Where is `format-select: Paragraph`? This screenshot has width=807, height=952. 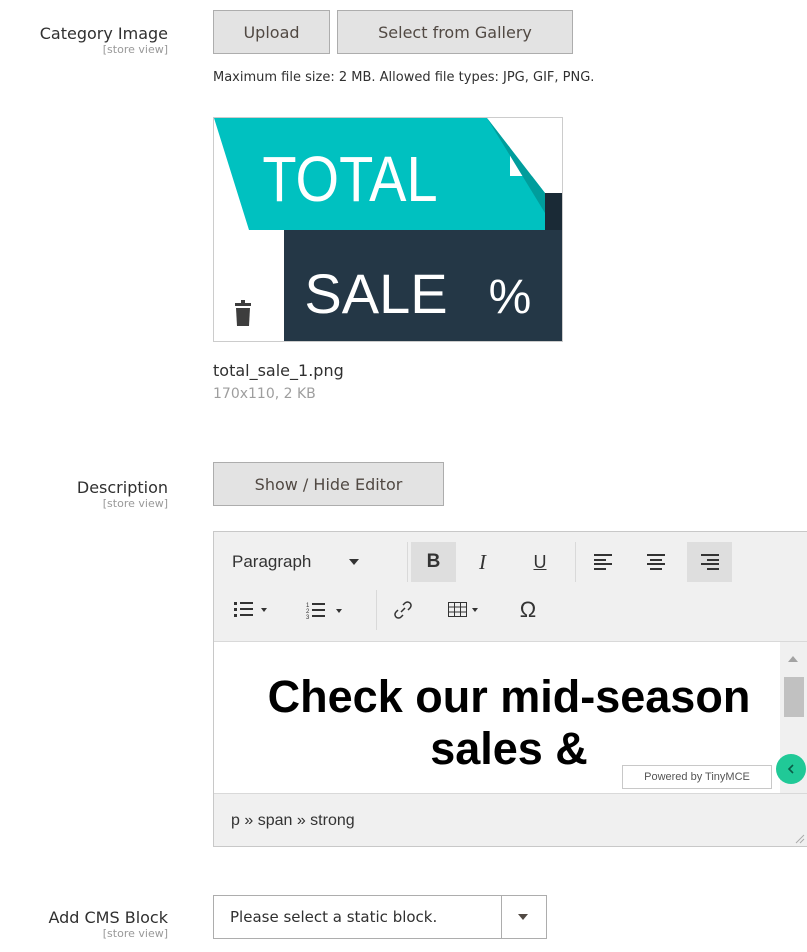
format-select: Paragraph is located at coordinates (309, 562).